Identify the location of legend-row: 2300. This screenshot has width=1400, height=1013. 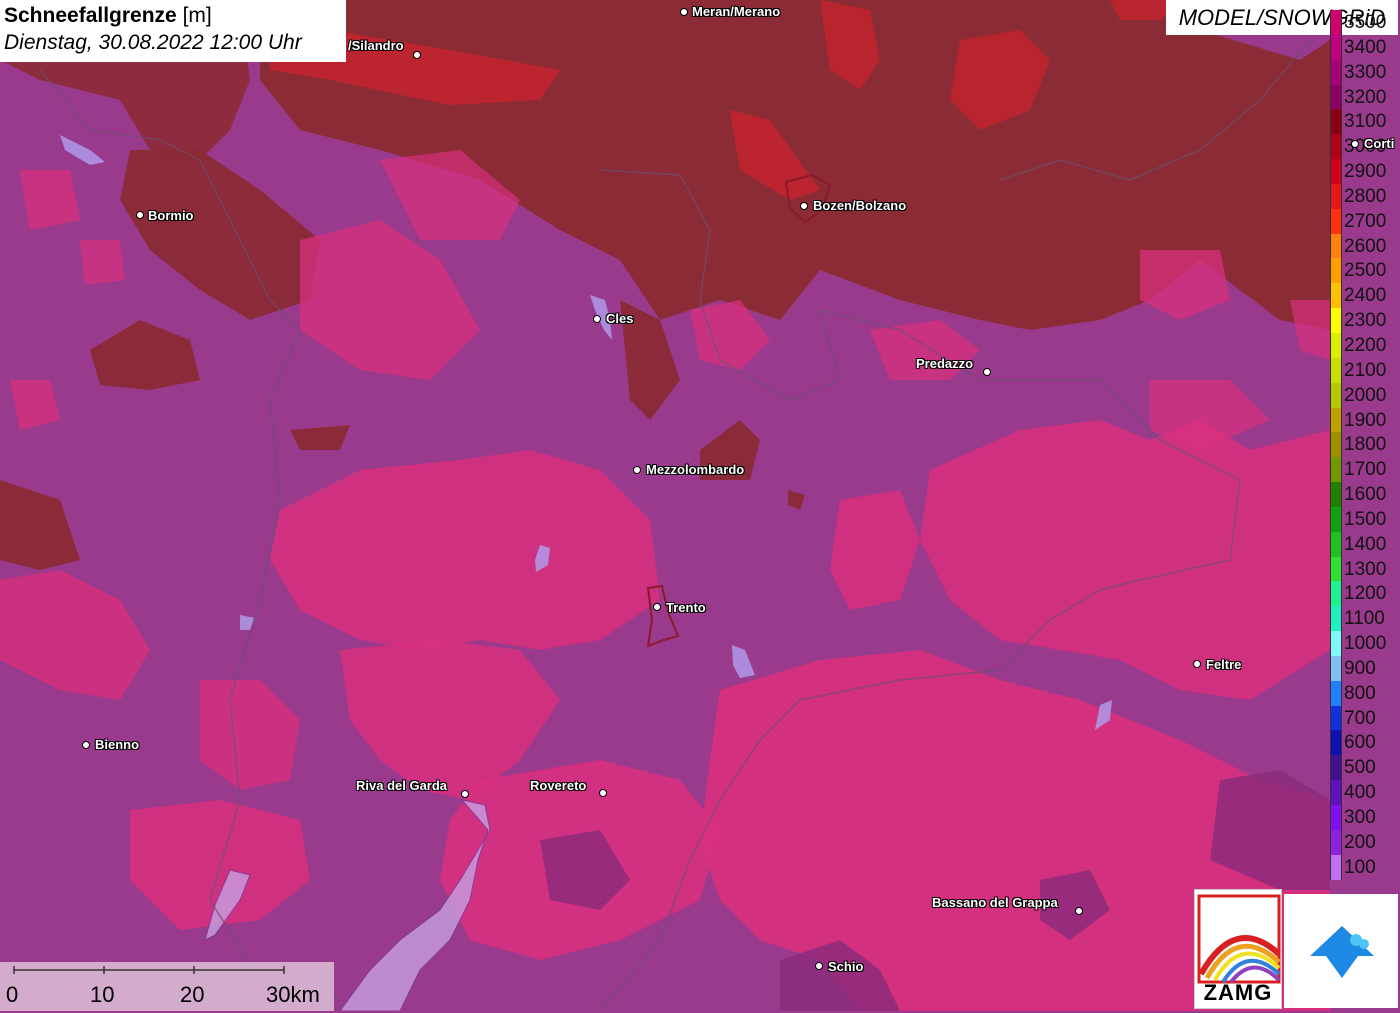
(1365, 320).